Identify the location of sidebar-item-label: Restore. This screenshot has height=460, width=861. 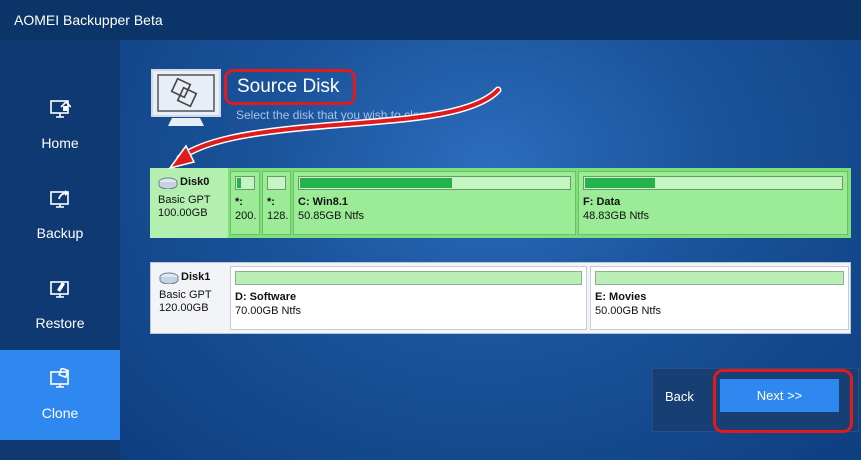
(60, 323).